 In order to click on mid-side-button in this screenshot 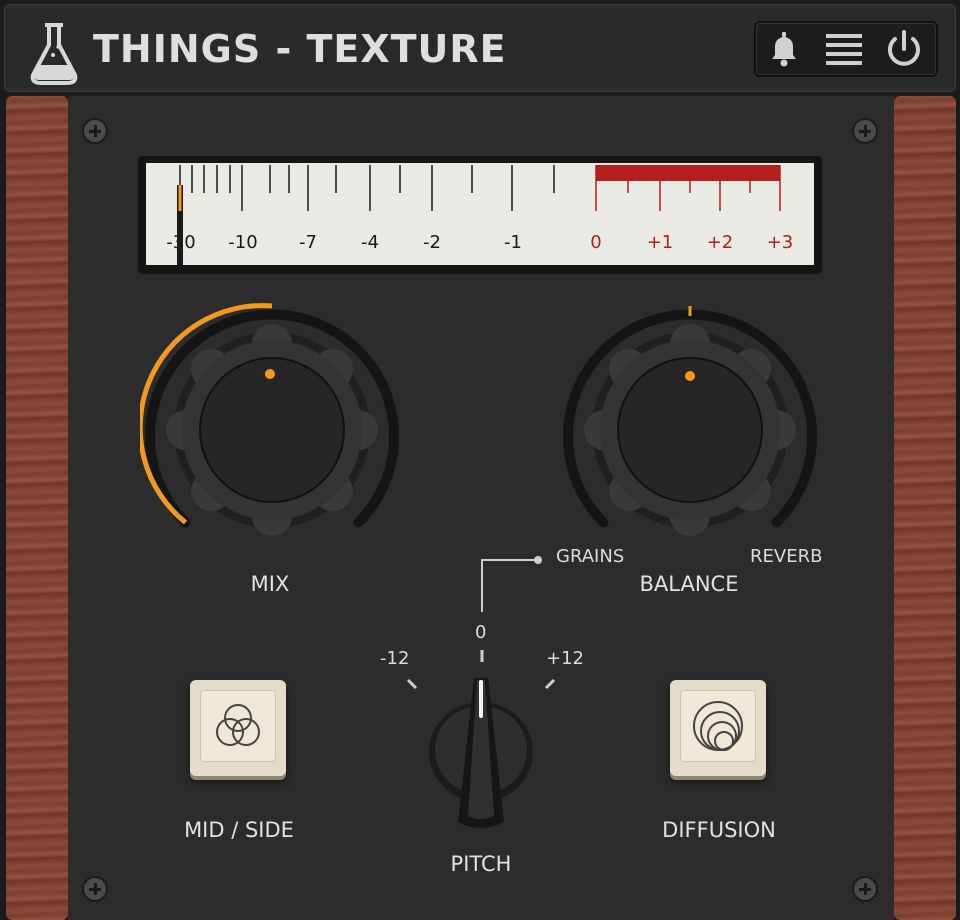, I will do `click(238, 728)`.